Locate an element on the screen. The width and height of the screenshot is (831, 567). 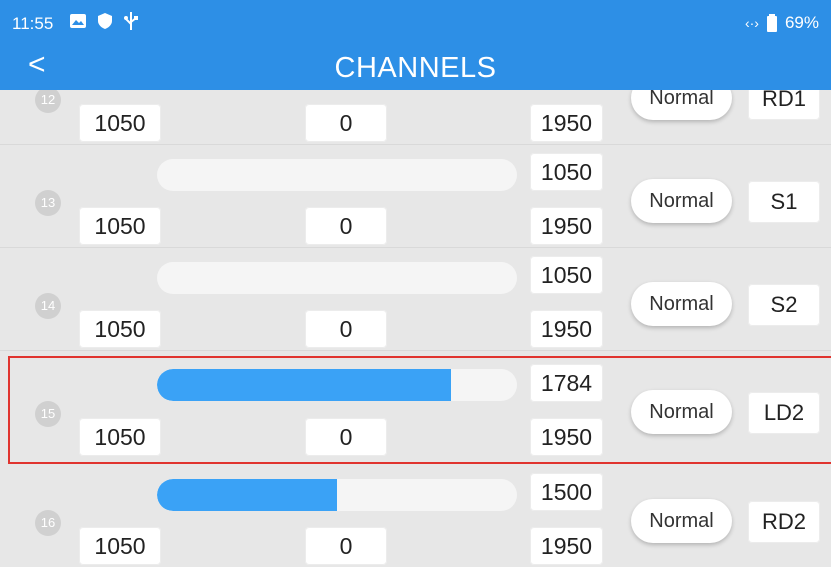
shield-icon is located at coordinates (105, 21).